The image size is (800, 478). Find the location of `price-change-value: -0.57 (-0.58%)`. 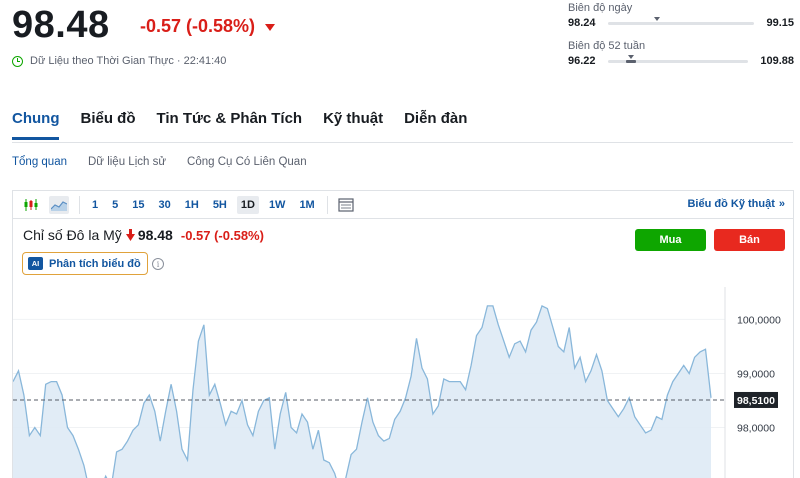

price-change-value: -0.57 (-0.58%) is located at coordinates (198, 26).